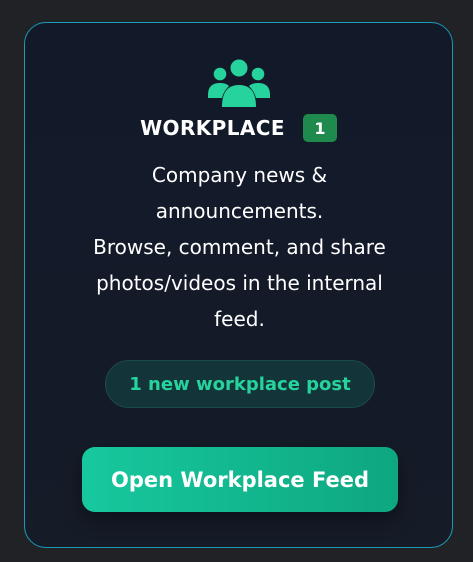 The image size is (473, 562). I want to click on open-workplace-feed-button: Open Workplace Feed, so click(240, 479).